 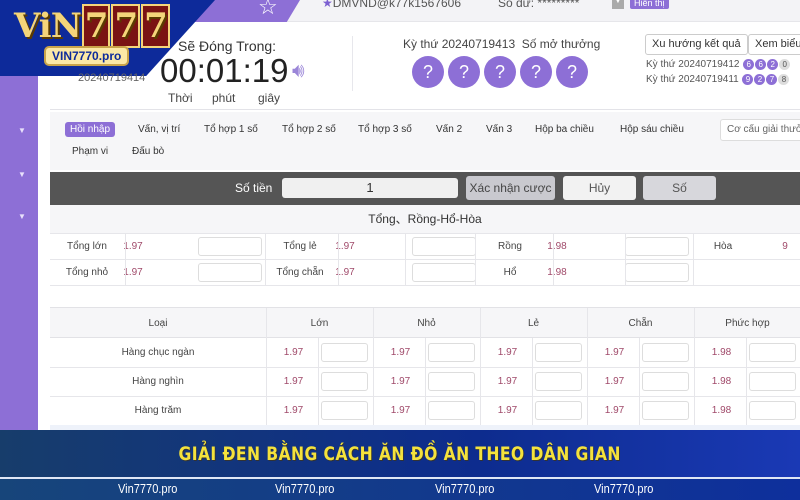 What do you see at coordinates (499, 129) in the screenshot?
I see `tab-van-3: Vấn 3` at bounding box center [499, 129].